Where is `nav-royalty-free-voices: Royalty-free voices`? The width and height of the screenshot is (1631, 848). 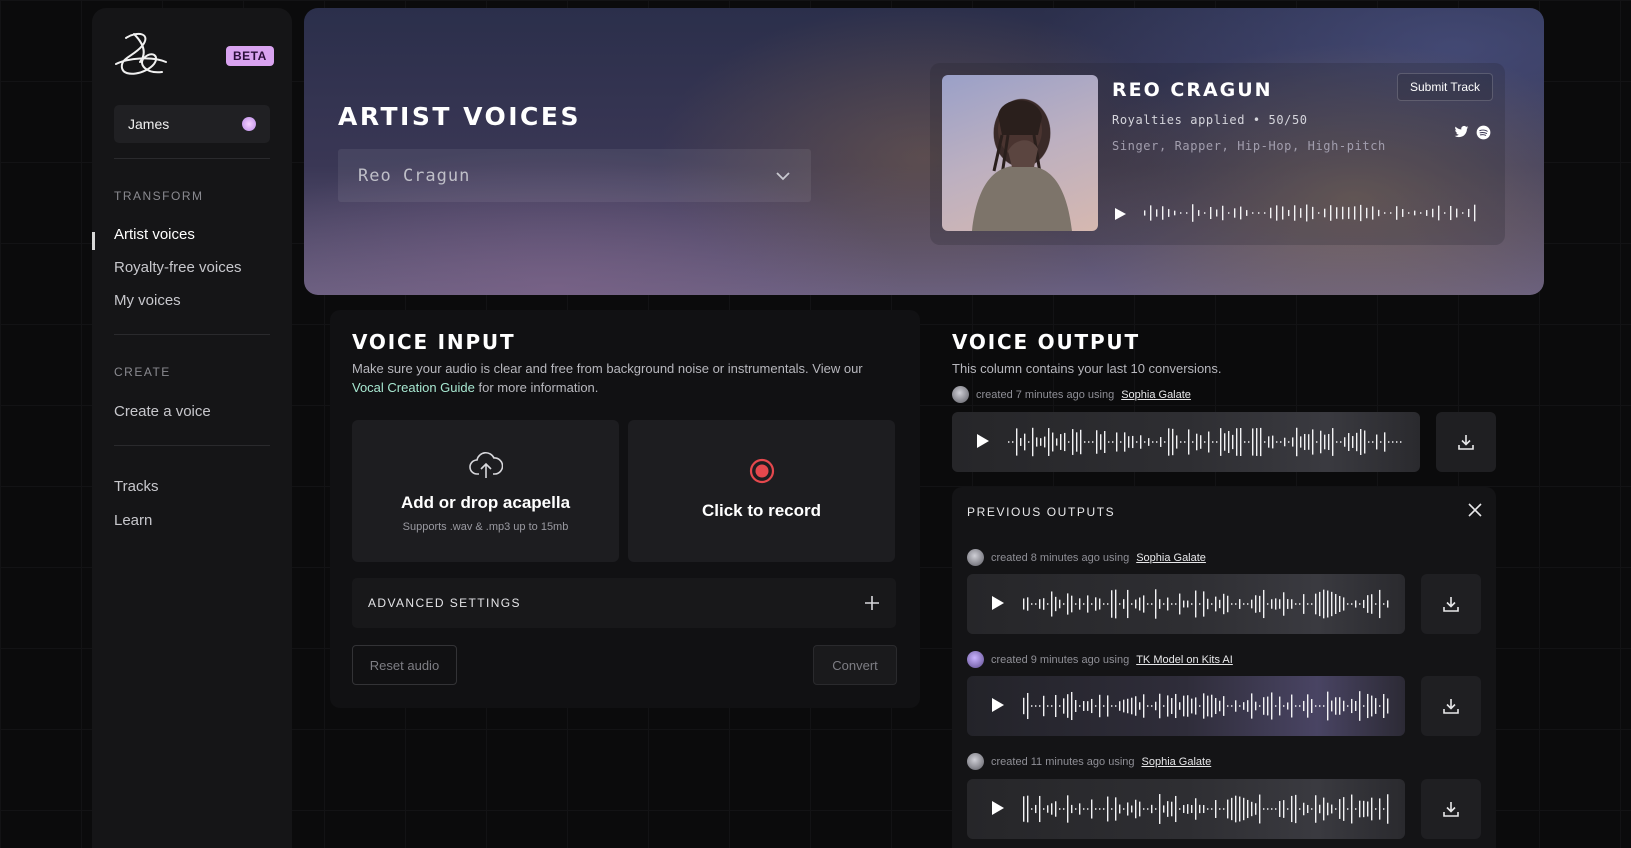
nav-royalty-free-voices: Royalty-free voices is located at coordinates (178, 267).